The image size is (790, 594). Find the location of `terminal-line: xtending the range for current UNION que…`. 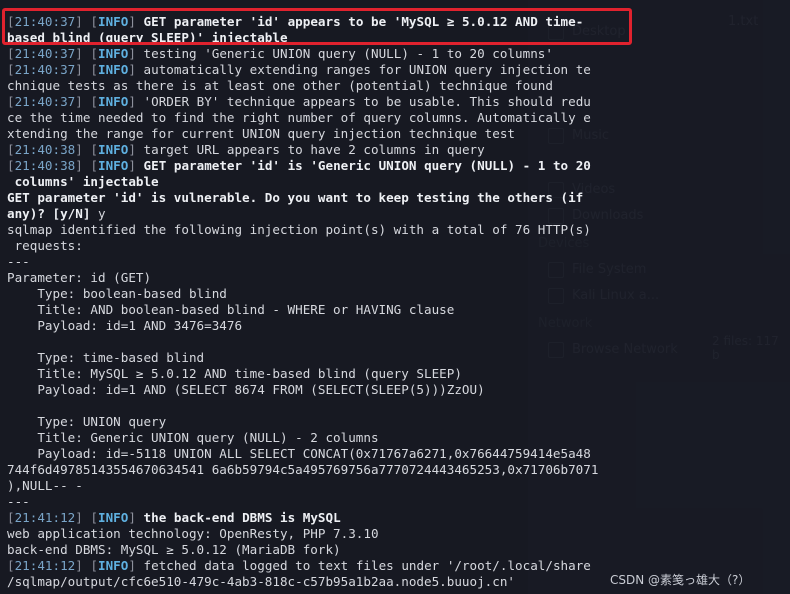

terminal-line: xtending the range for current UNION que… is located at coordinates (261, 134).